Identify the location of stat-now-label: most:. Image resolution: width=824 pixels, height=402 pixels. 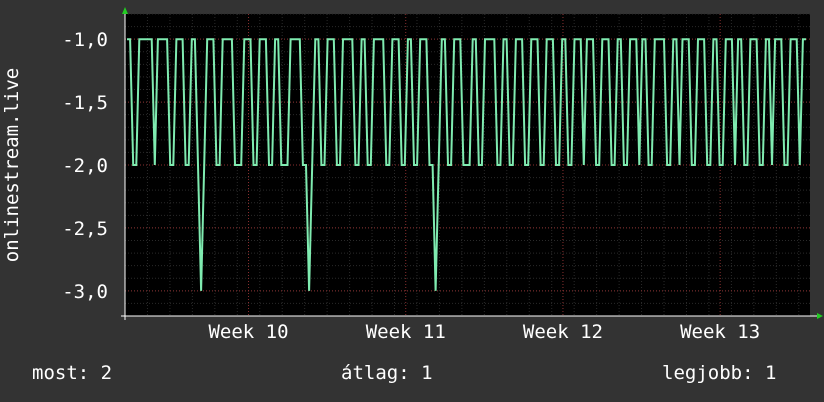
(61, 373).